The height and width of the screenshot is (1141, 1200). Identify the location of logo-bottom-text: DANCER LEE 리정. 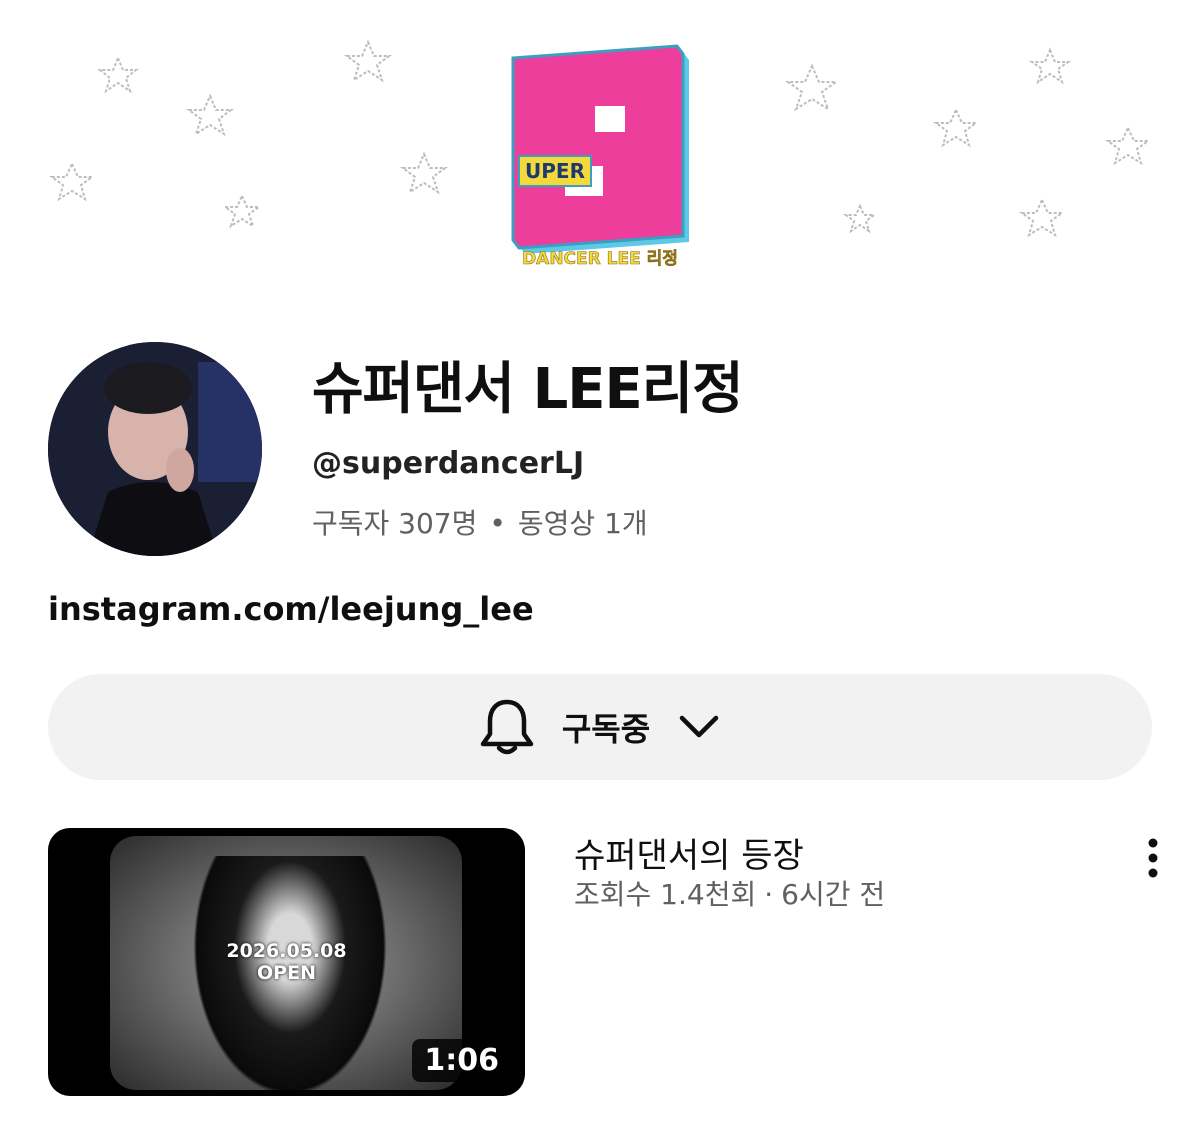
(600, 259).